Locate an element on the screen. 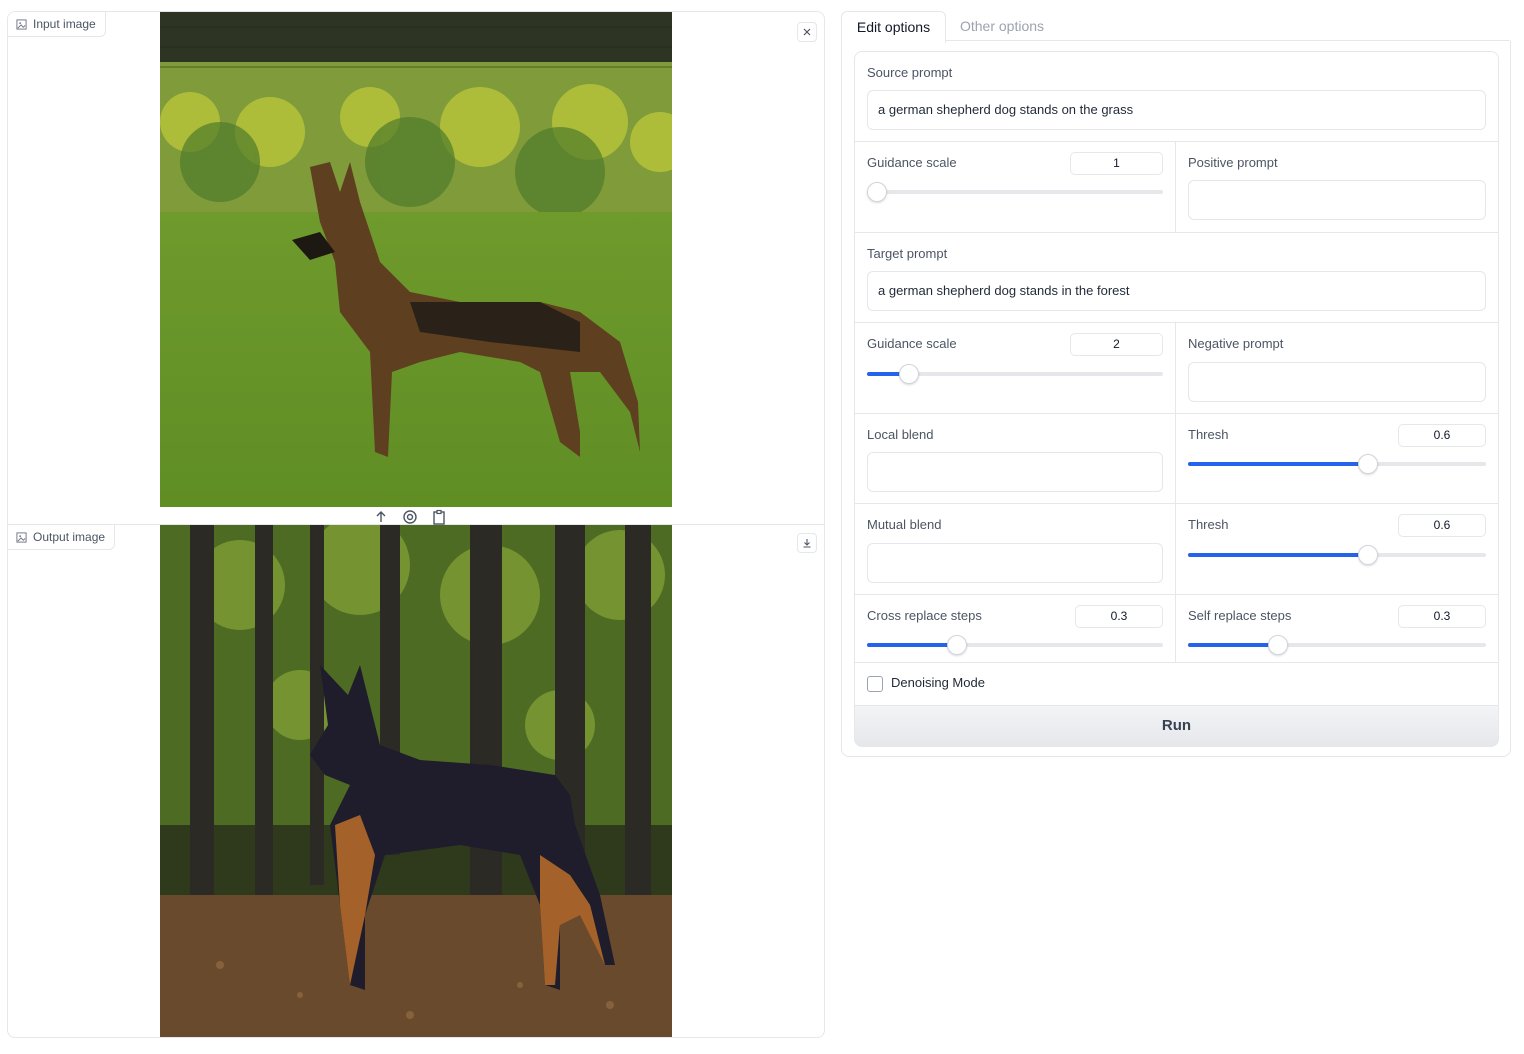 The width and height of the screenshot is (1524, 1054). target-guidance-block: Guidance scale 2 is located at coordinates (1015, 368).